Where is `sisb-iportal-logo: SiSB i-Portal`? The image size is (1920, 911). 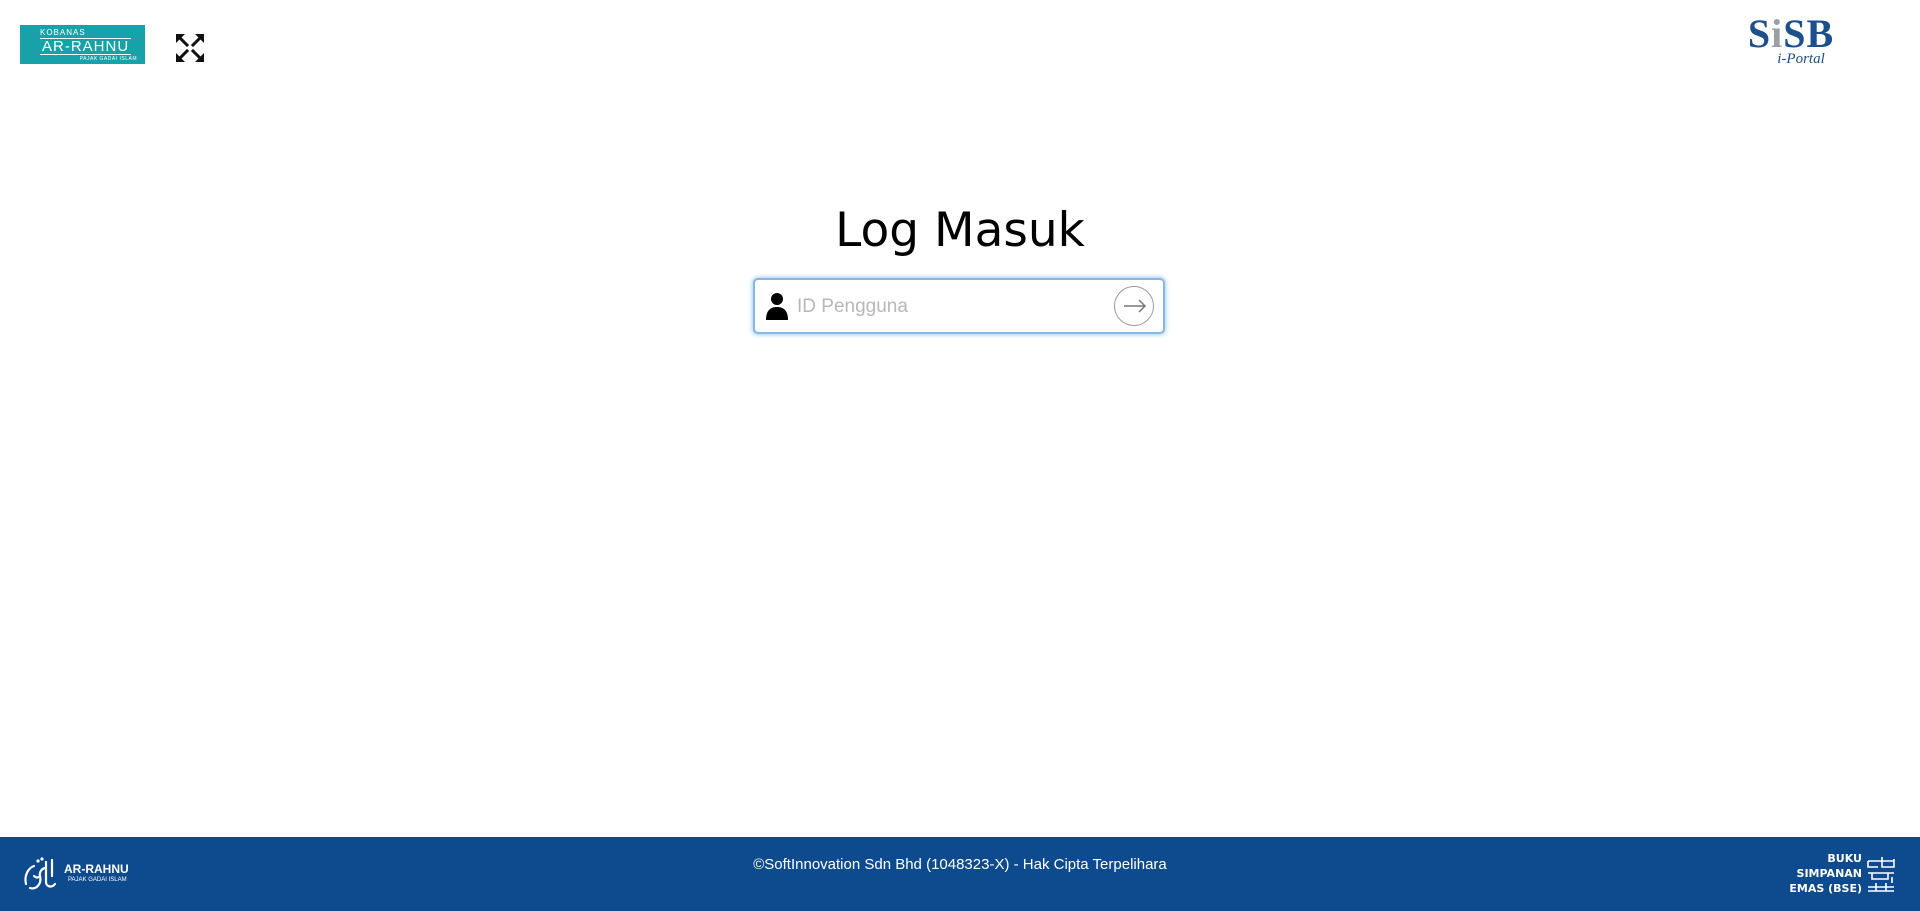 sisb-iportal-logo: SiSB i-Portal is located at coordinates (1791, 39).